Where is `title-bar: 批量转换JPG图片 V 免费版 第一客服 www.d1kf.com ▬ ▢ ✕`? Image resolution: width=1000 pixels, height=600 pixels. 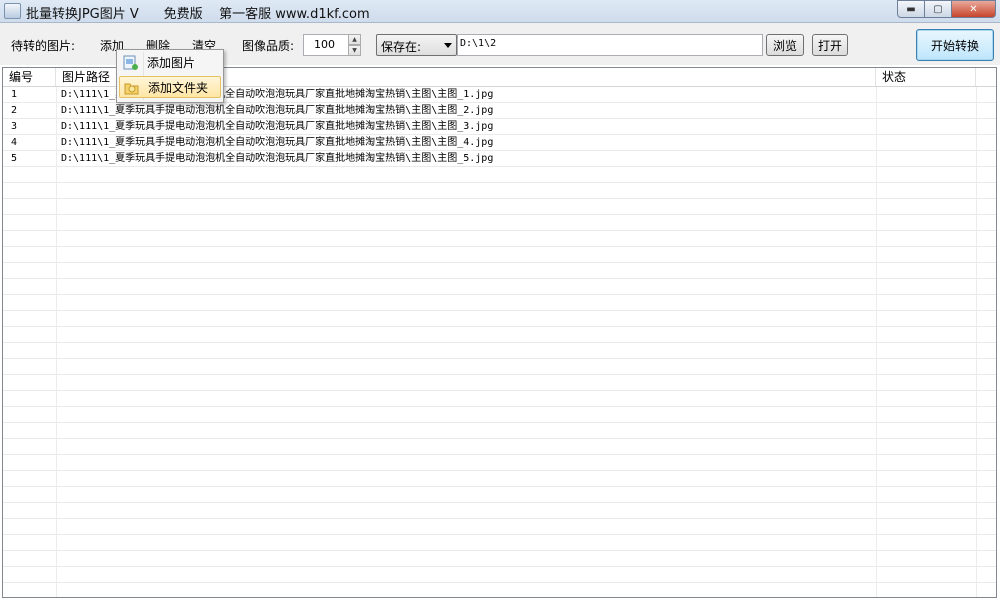 title-bar: 批量转换JPG图片 V 免费版 第一客服 www.d1kf.com ▬ ▢ ✕ is located at coordinates (500, 11).